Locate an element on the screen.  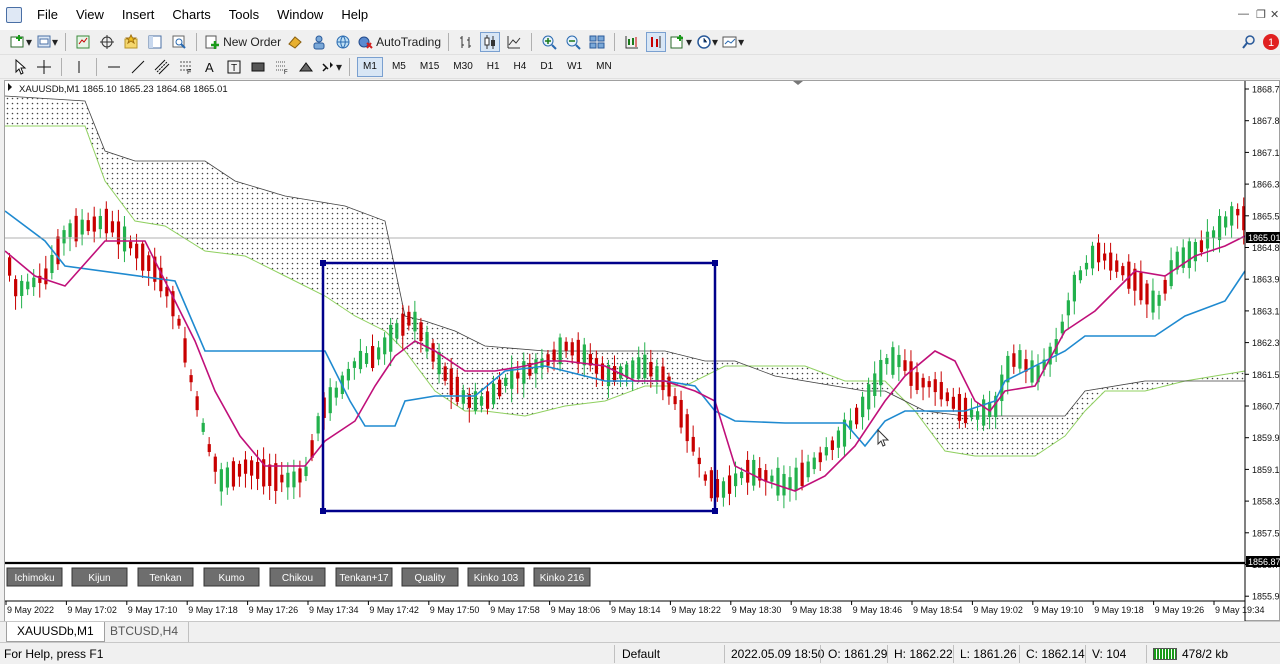
navigator-button is located at coordinates (131, 42).